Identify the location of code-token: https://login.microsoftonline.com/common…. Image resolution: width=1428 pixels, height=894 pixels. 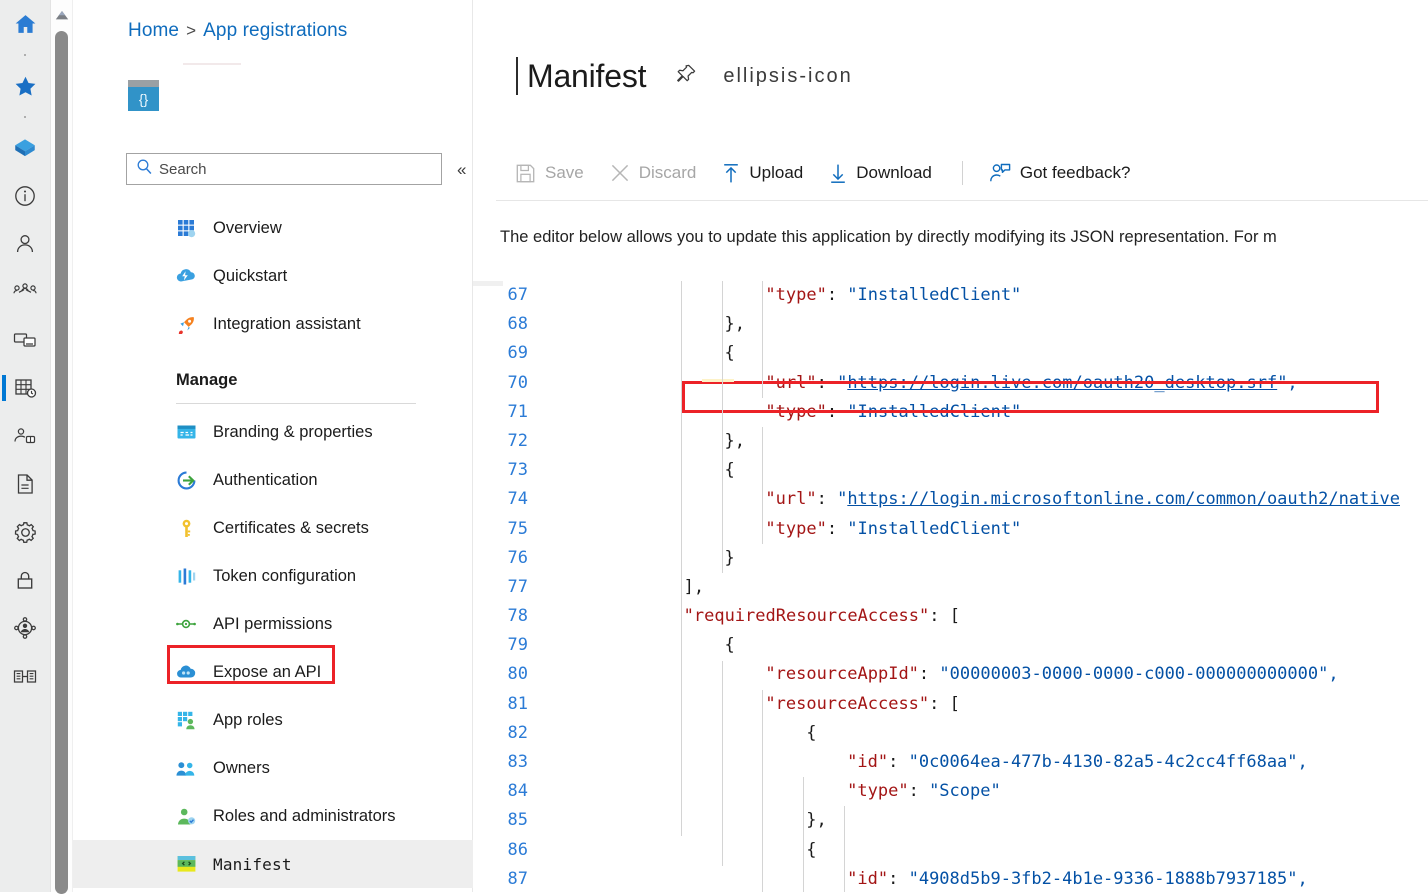
(1123, 499).